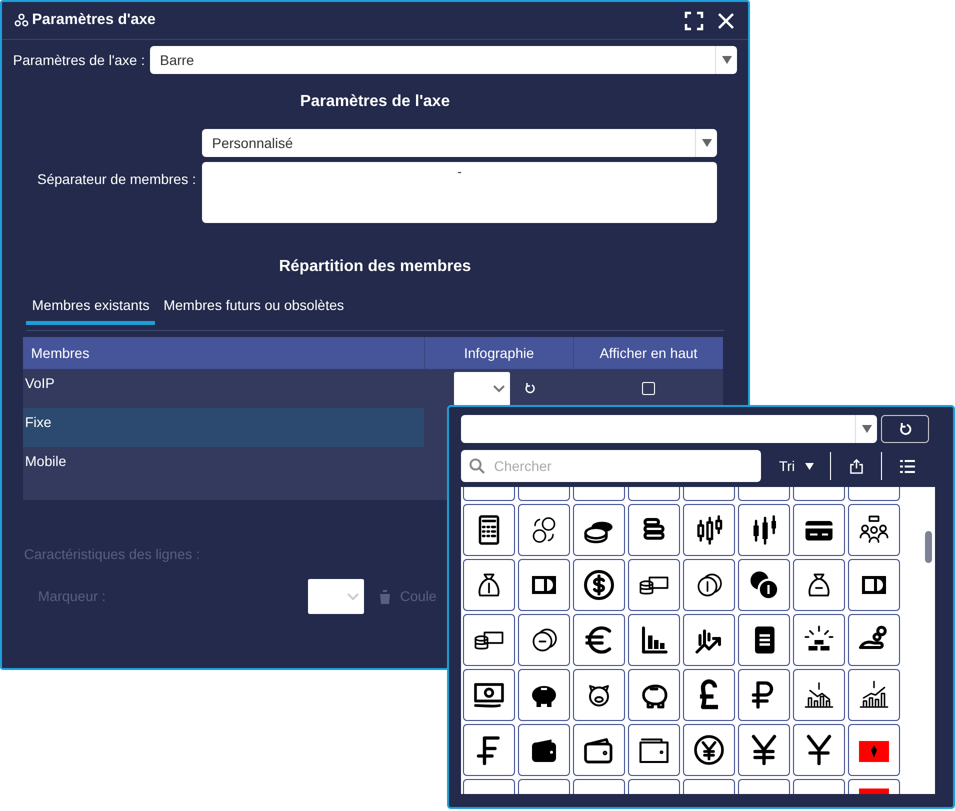 This screenshot has height=811, width=955. Describe the element at coordinates (223, 427) in the screenshot. I see `table-cell: Fixe` at that location.